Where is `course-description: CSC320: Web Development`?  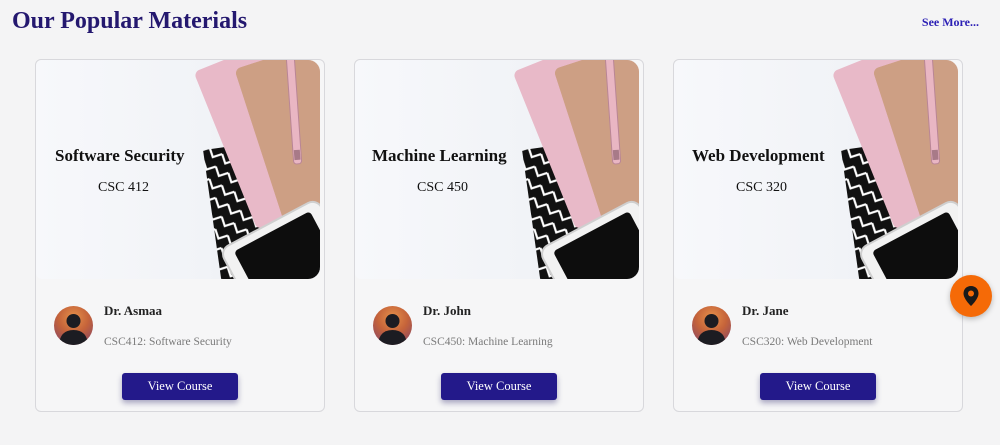
course-description: CSC320: Web Development is located at coordinates (807, 342).